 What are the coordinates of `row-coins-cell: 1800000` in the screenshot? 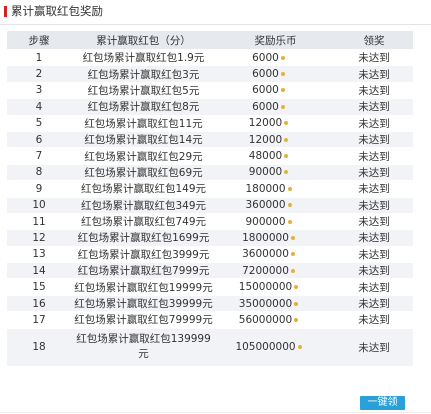 It's located at (275, 238).